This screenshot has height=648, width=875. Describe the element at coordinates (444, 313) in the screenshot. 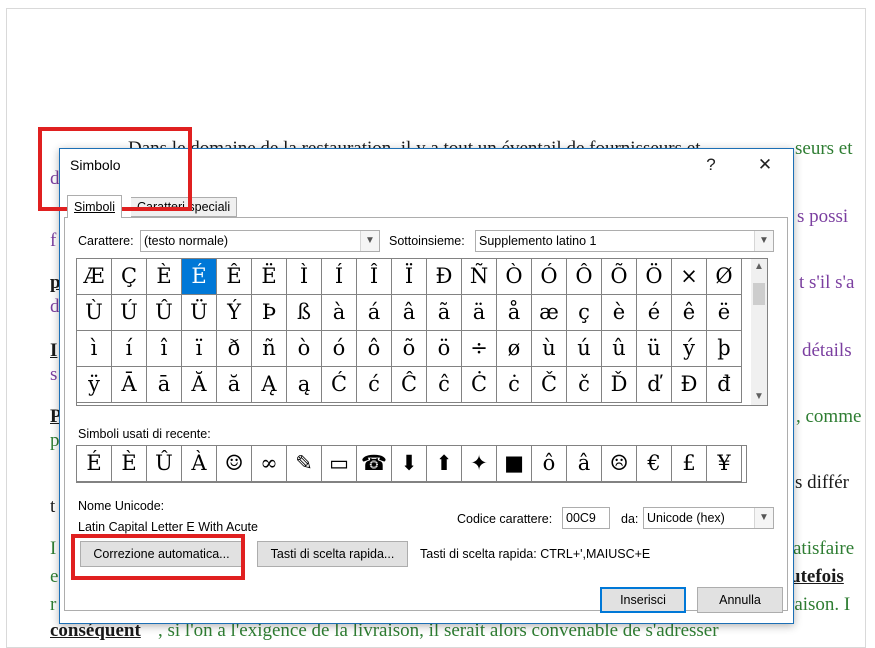

I see `symbol-cell: ã` at that location.